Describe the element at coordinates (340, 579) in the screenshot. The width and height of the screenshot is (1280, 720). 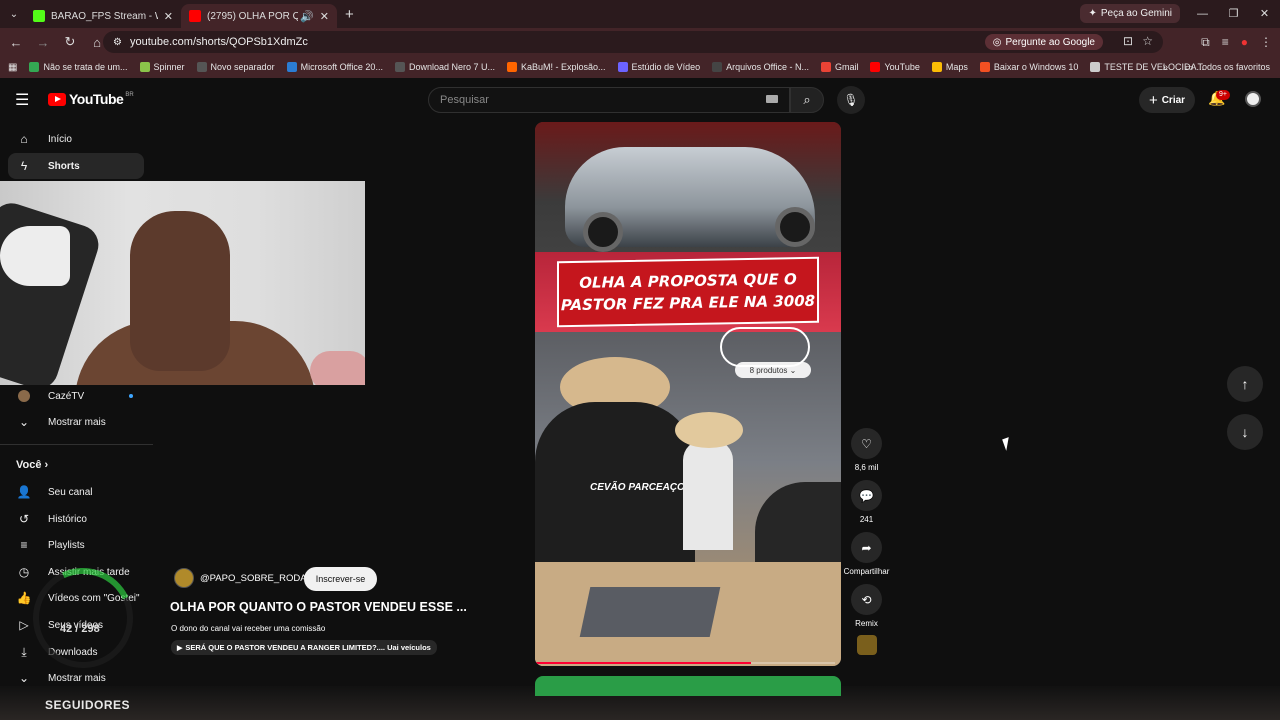
I see `subscribe-button: Inscrever-se` at that location.